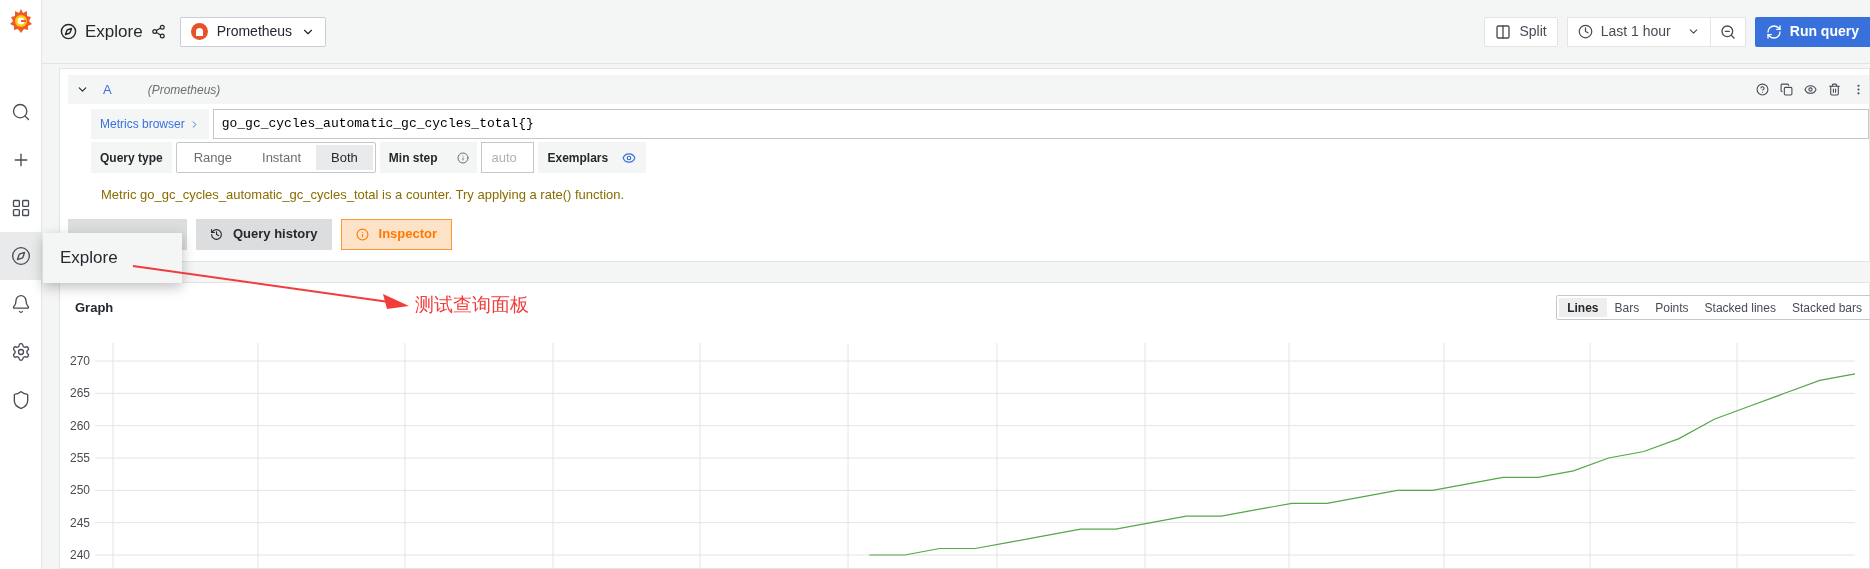 This screenshot has width=1870, height=569. What do you see at coordinates (1810, 90) in the screenshot?
I see `eye-icon` at bounding box center [1810, 90].